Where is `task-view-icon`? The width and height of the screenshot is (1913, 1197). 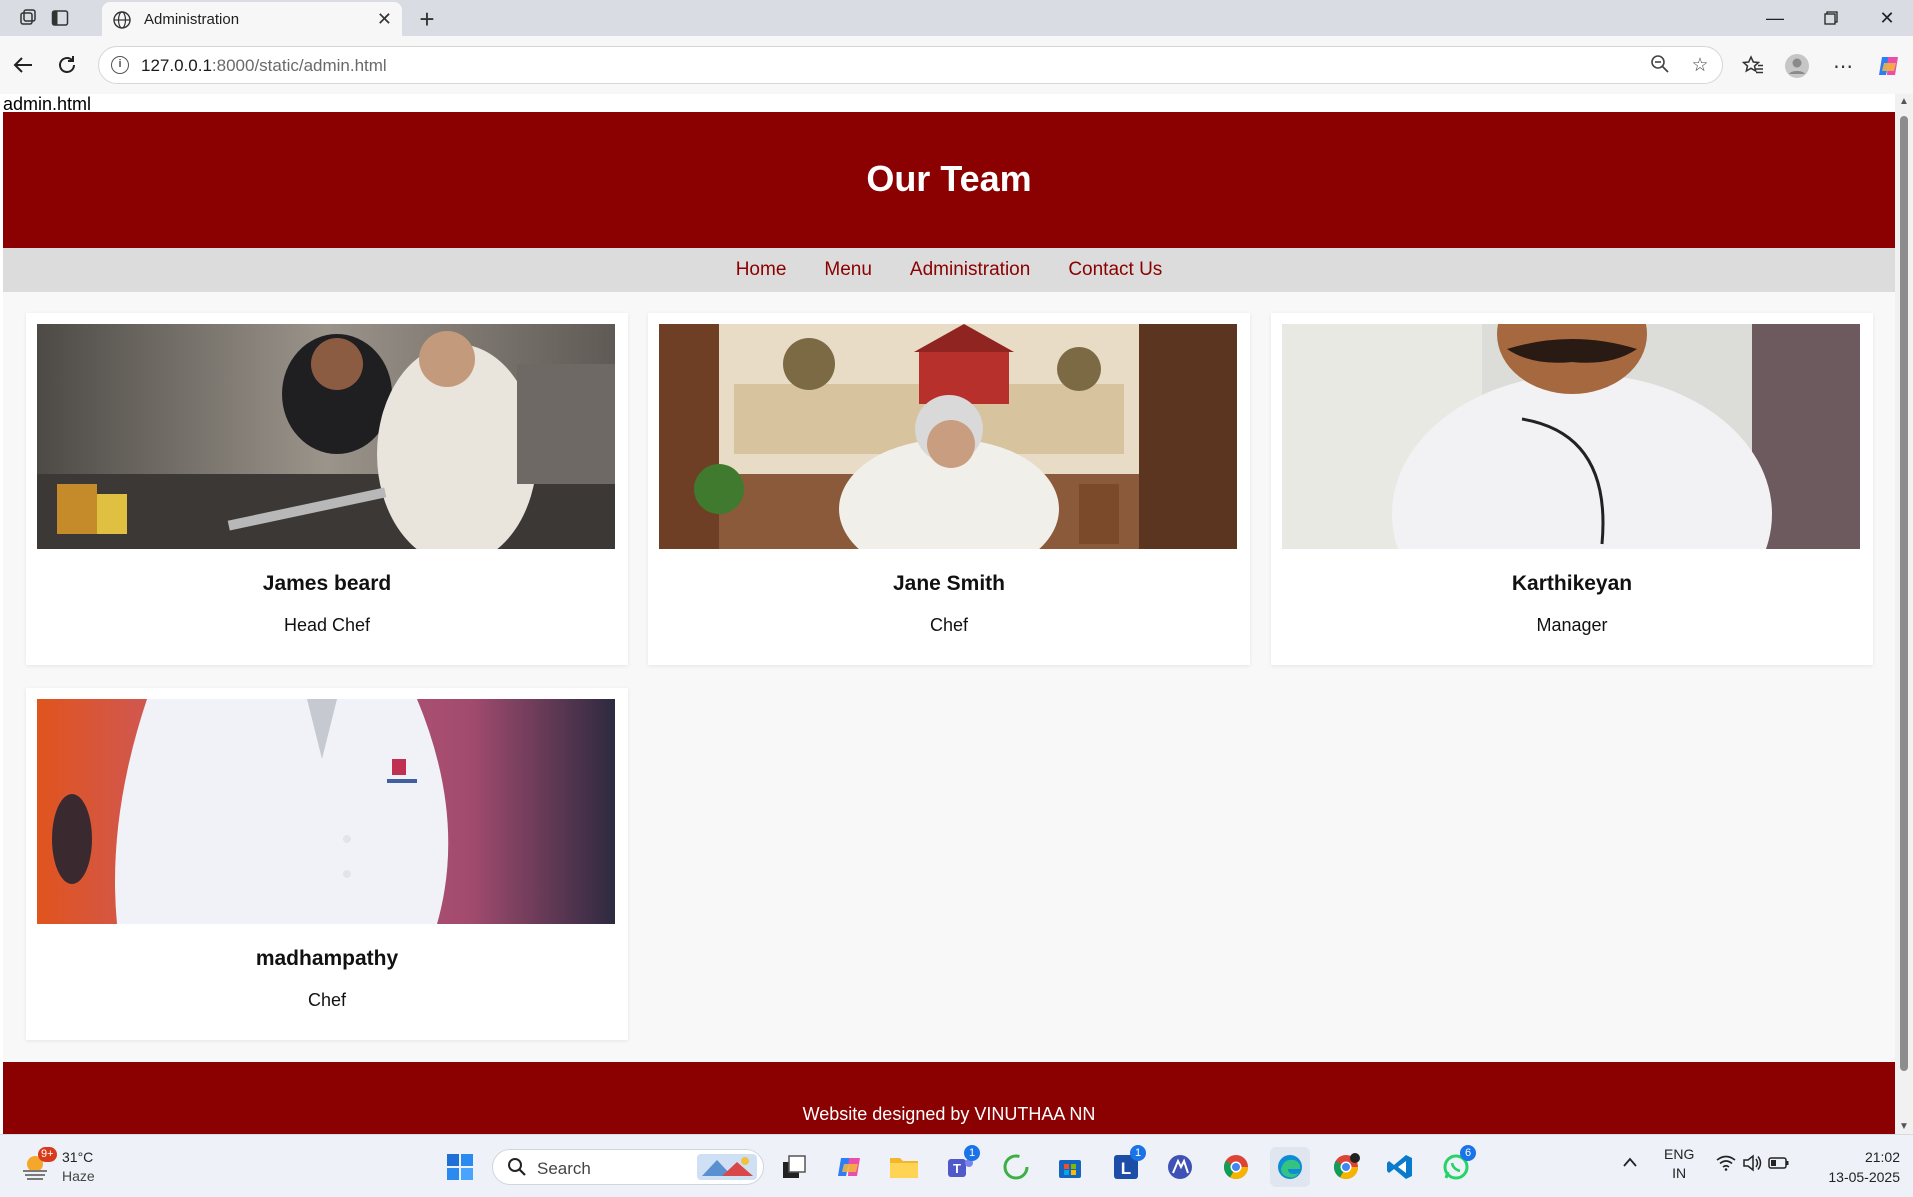 task-view-icon is located at coordinates (794, 1167).